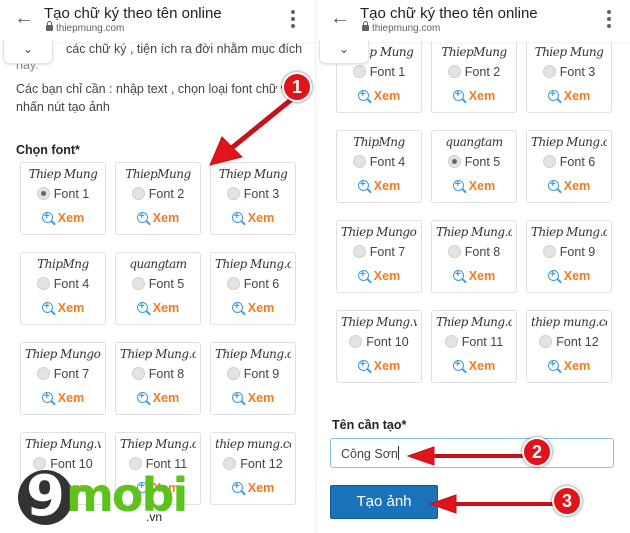 Image resolution: width=630 pixels, height=533 pixels. I want to click on font-option: Font 11, so click(474, 342).